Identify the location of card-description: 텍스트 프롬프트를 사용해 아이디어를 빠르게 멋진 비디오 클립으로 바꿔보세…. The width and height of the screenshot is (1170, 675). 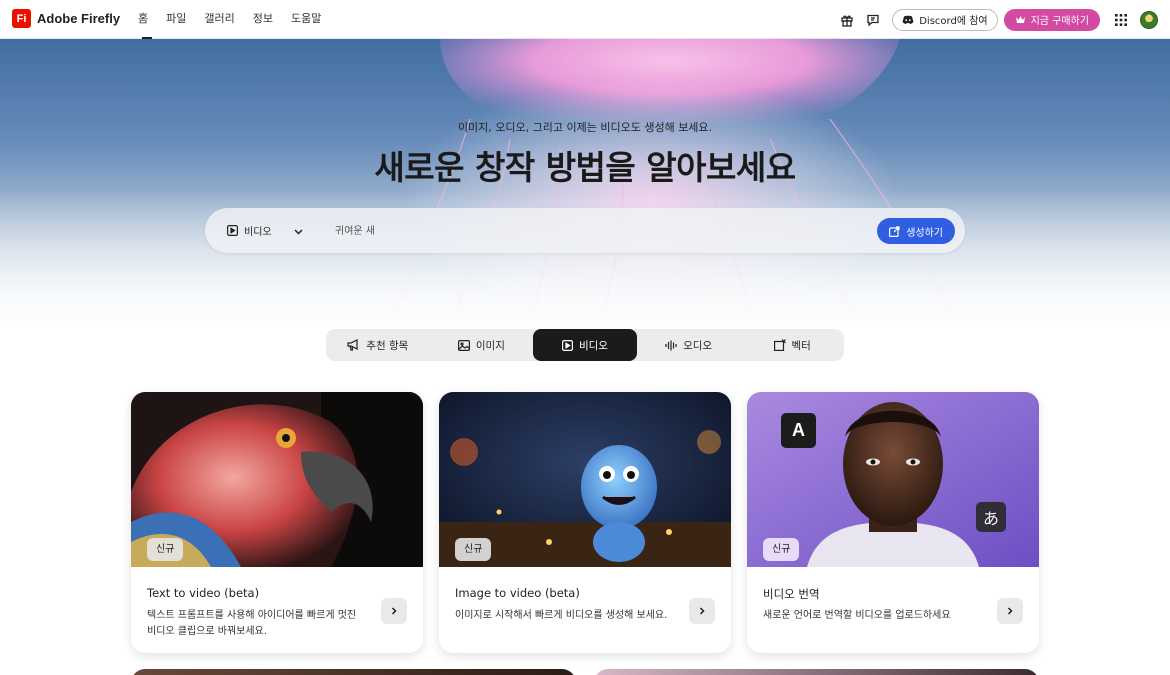
(252, 623).